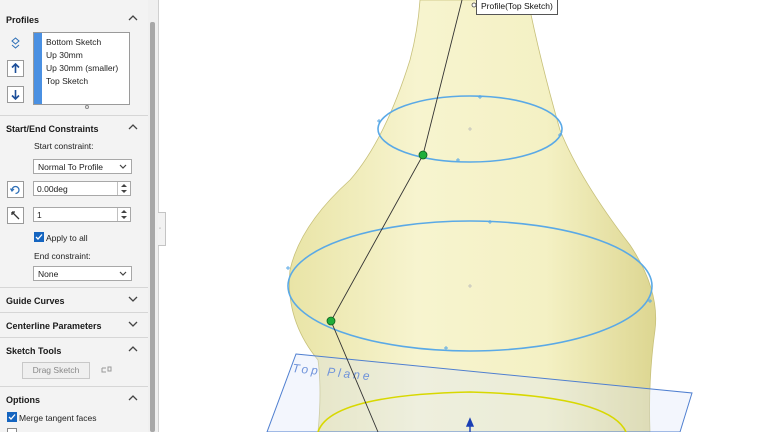  What do you see at coordinates (82, 273) in the screenshot?
I see `end-constraint-select: None` at bounding box center [82, 273].